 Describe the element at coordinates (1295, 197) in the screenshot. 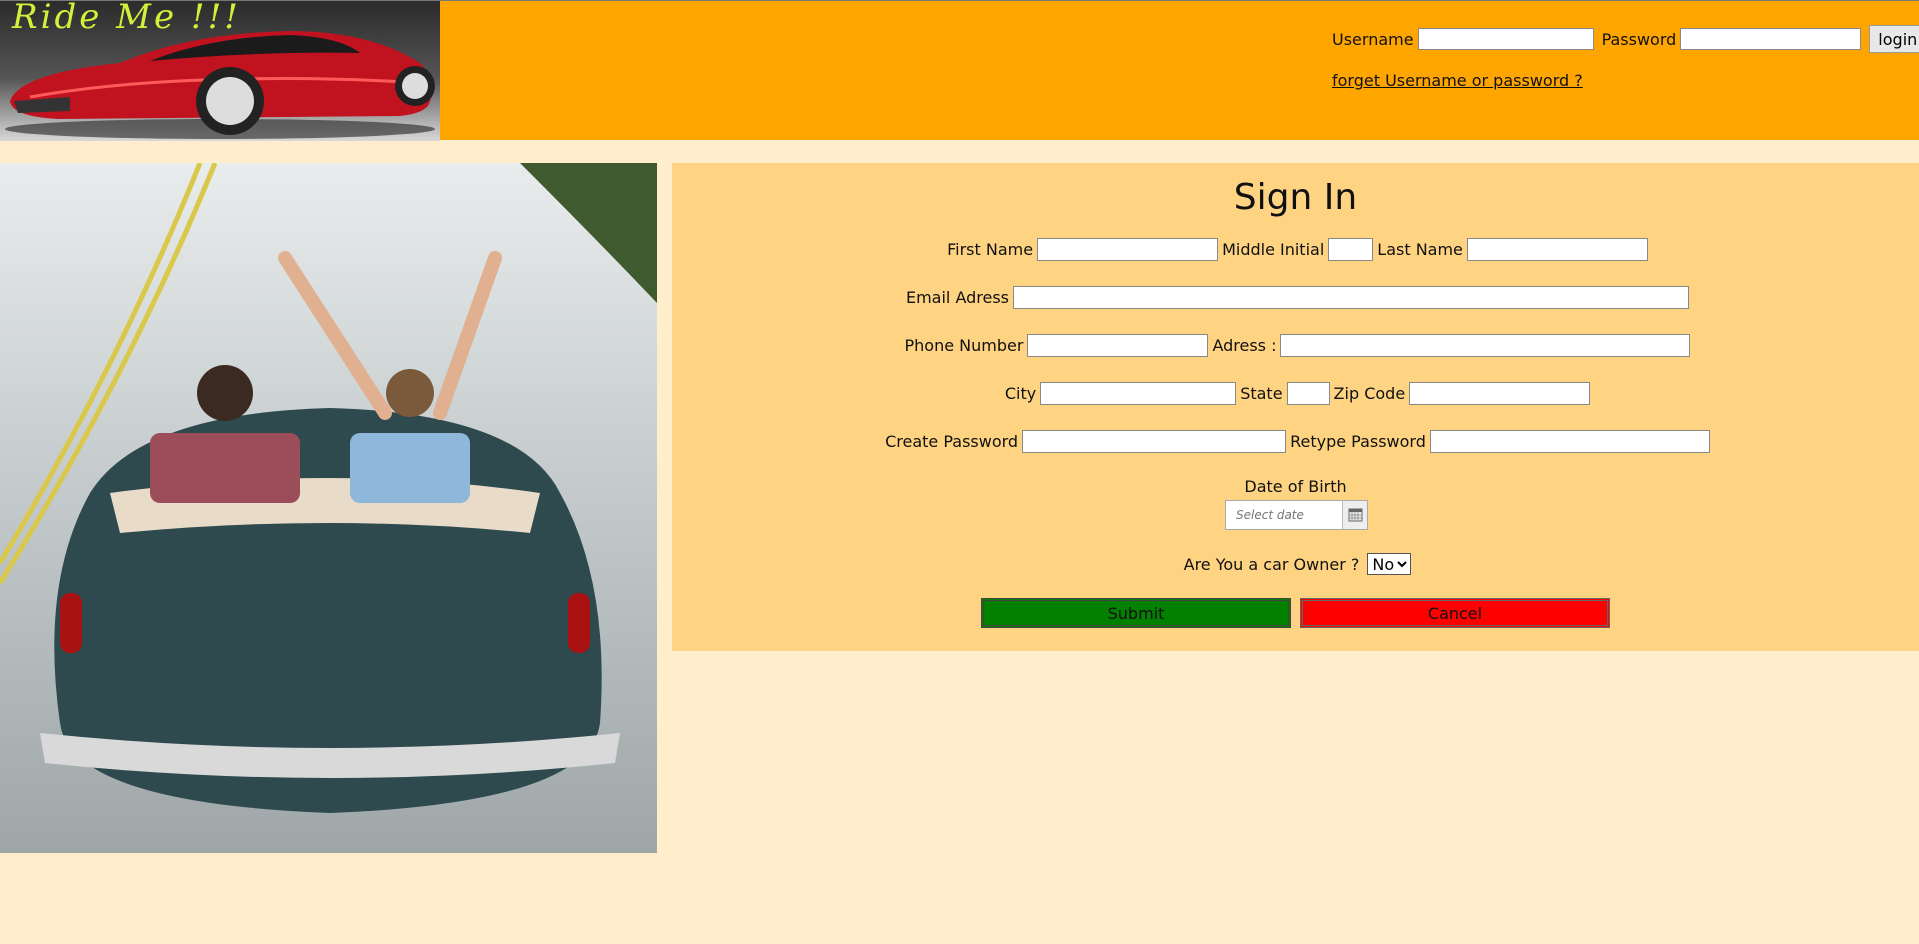

I see `page-title: Sign In` at that location.